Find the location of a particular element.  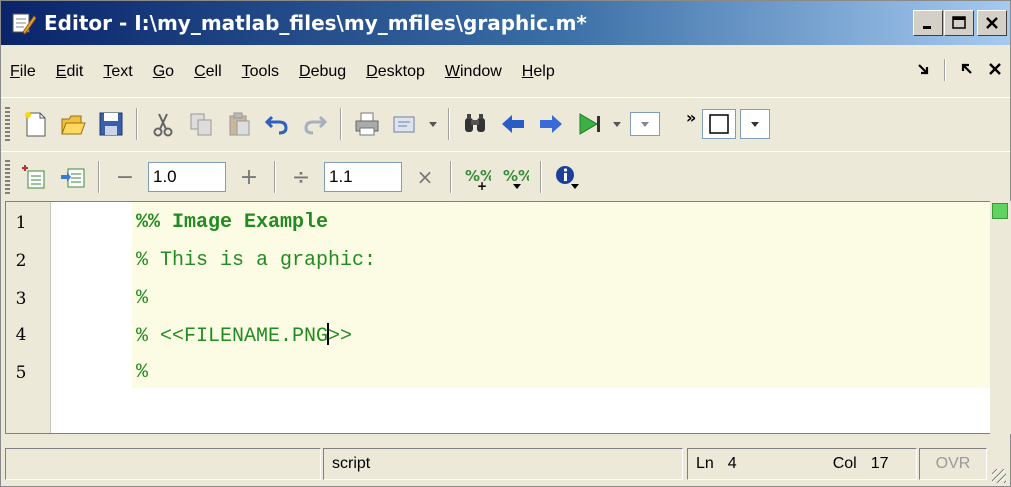

menu-debug: Debug is located at coordinates (322, 72).